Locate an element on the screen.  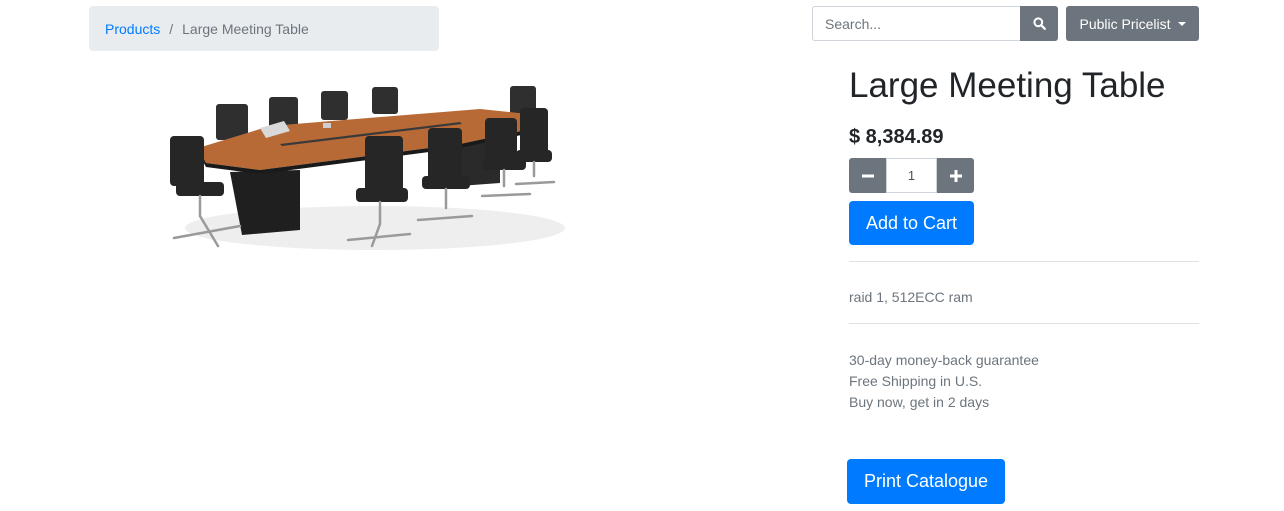
plus-icon is located at coordinates (955, 175).